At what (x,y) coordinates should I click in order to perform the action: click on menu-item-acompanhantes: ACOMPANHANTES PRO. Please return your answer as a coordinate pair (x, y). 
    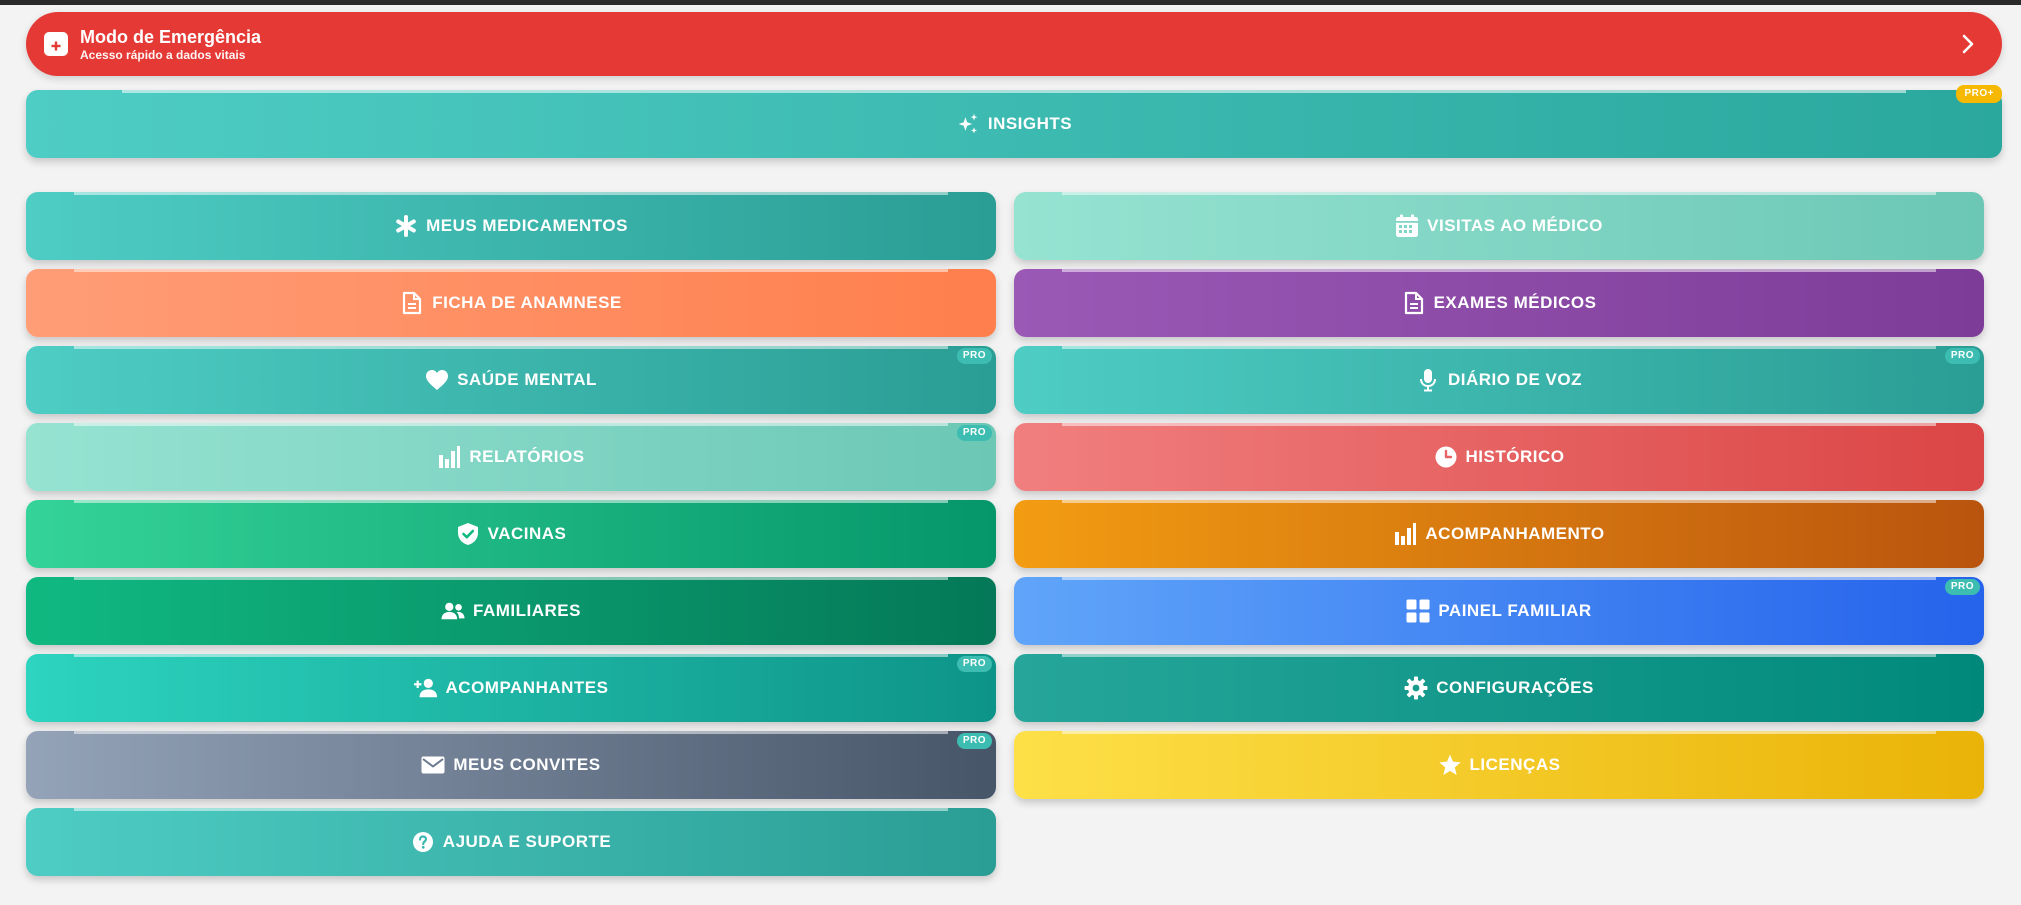
    Looking at the image, I should click on (511, 688).